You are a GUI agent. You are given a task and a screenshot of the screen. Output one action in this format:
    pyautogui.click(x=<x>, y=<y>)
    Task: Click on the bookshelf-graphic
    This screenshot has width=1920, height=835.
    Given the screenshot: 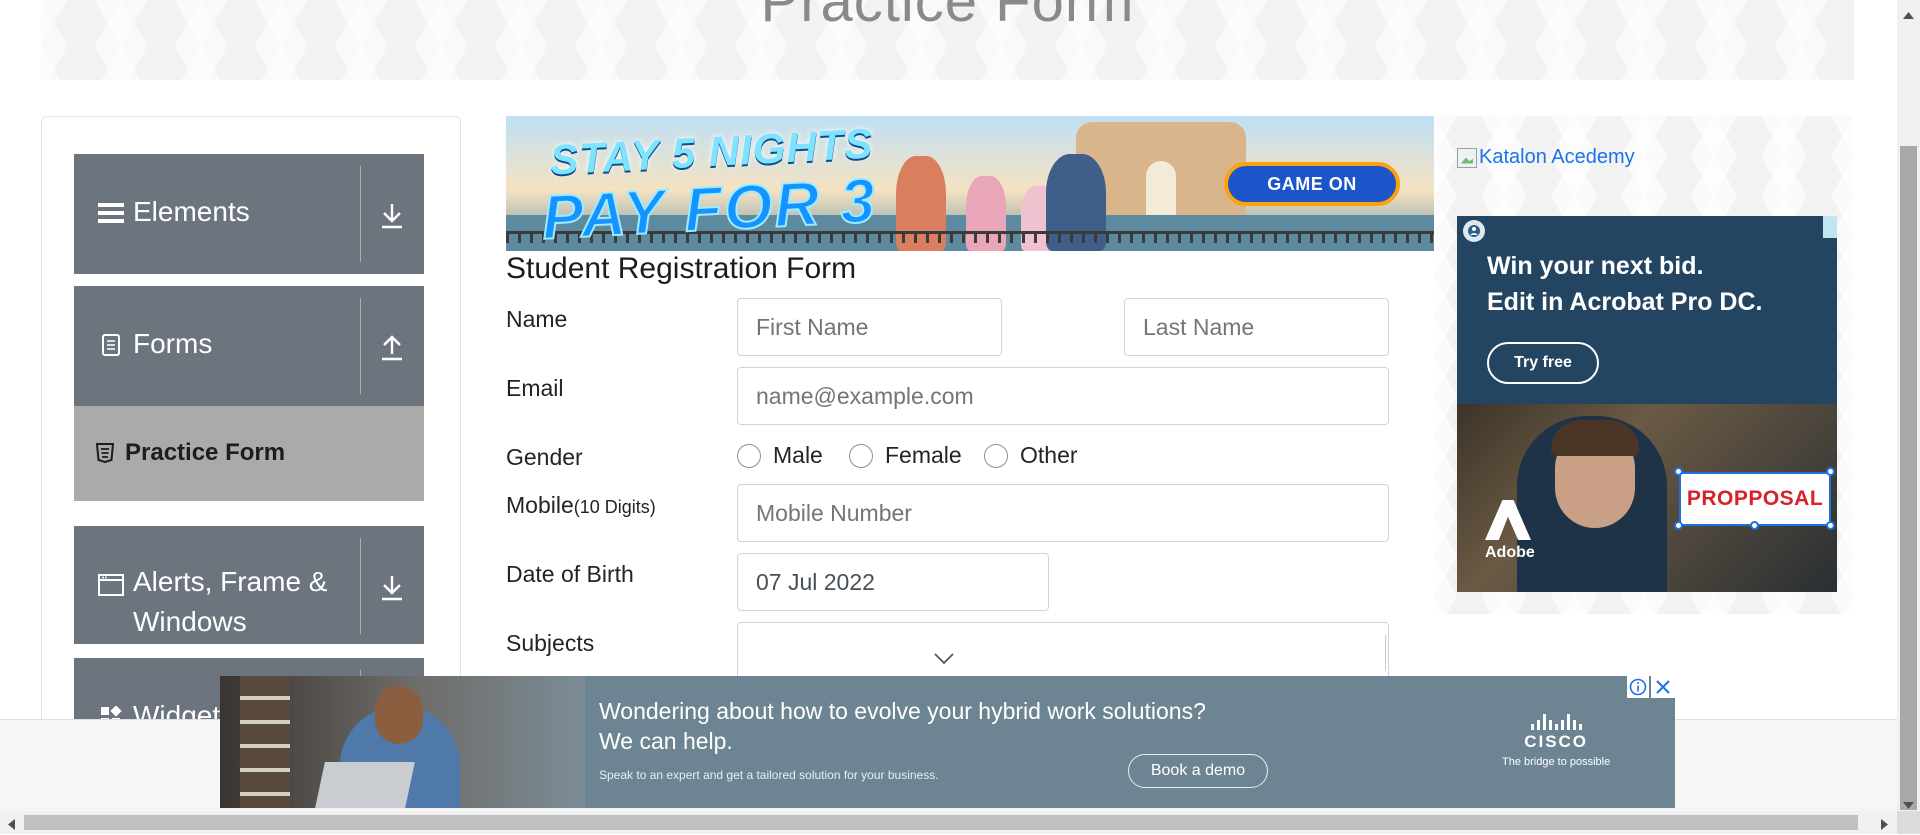 What is the action you would take?
    pyautogui.click(x=265, y=742)
    